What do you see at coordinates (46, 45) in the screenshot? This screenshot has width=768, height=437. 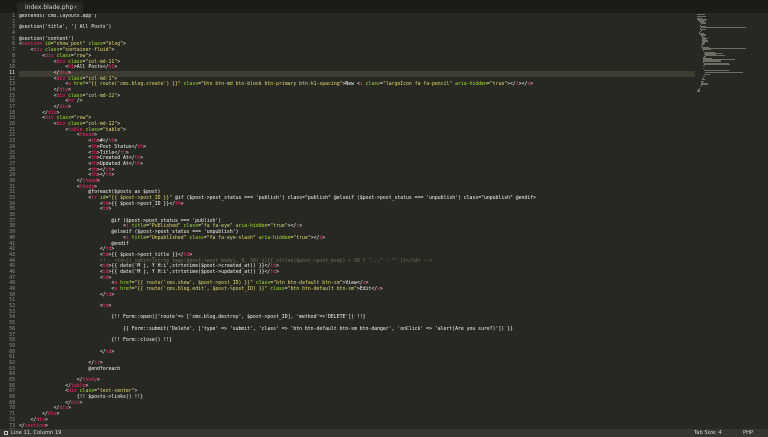 I see `code-token: id` at bounding box center [46, 45].